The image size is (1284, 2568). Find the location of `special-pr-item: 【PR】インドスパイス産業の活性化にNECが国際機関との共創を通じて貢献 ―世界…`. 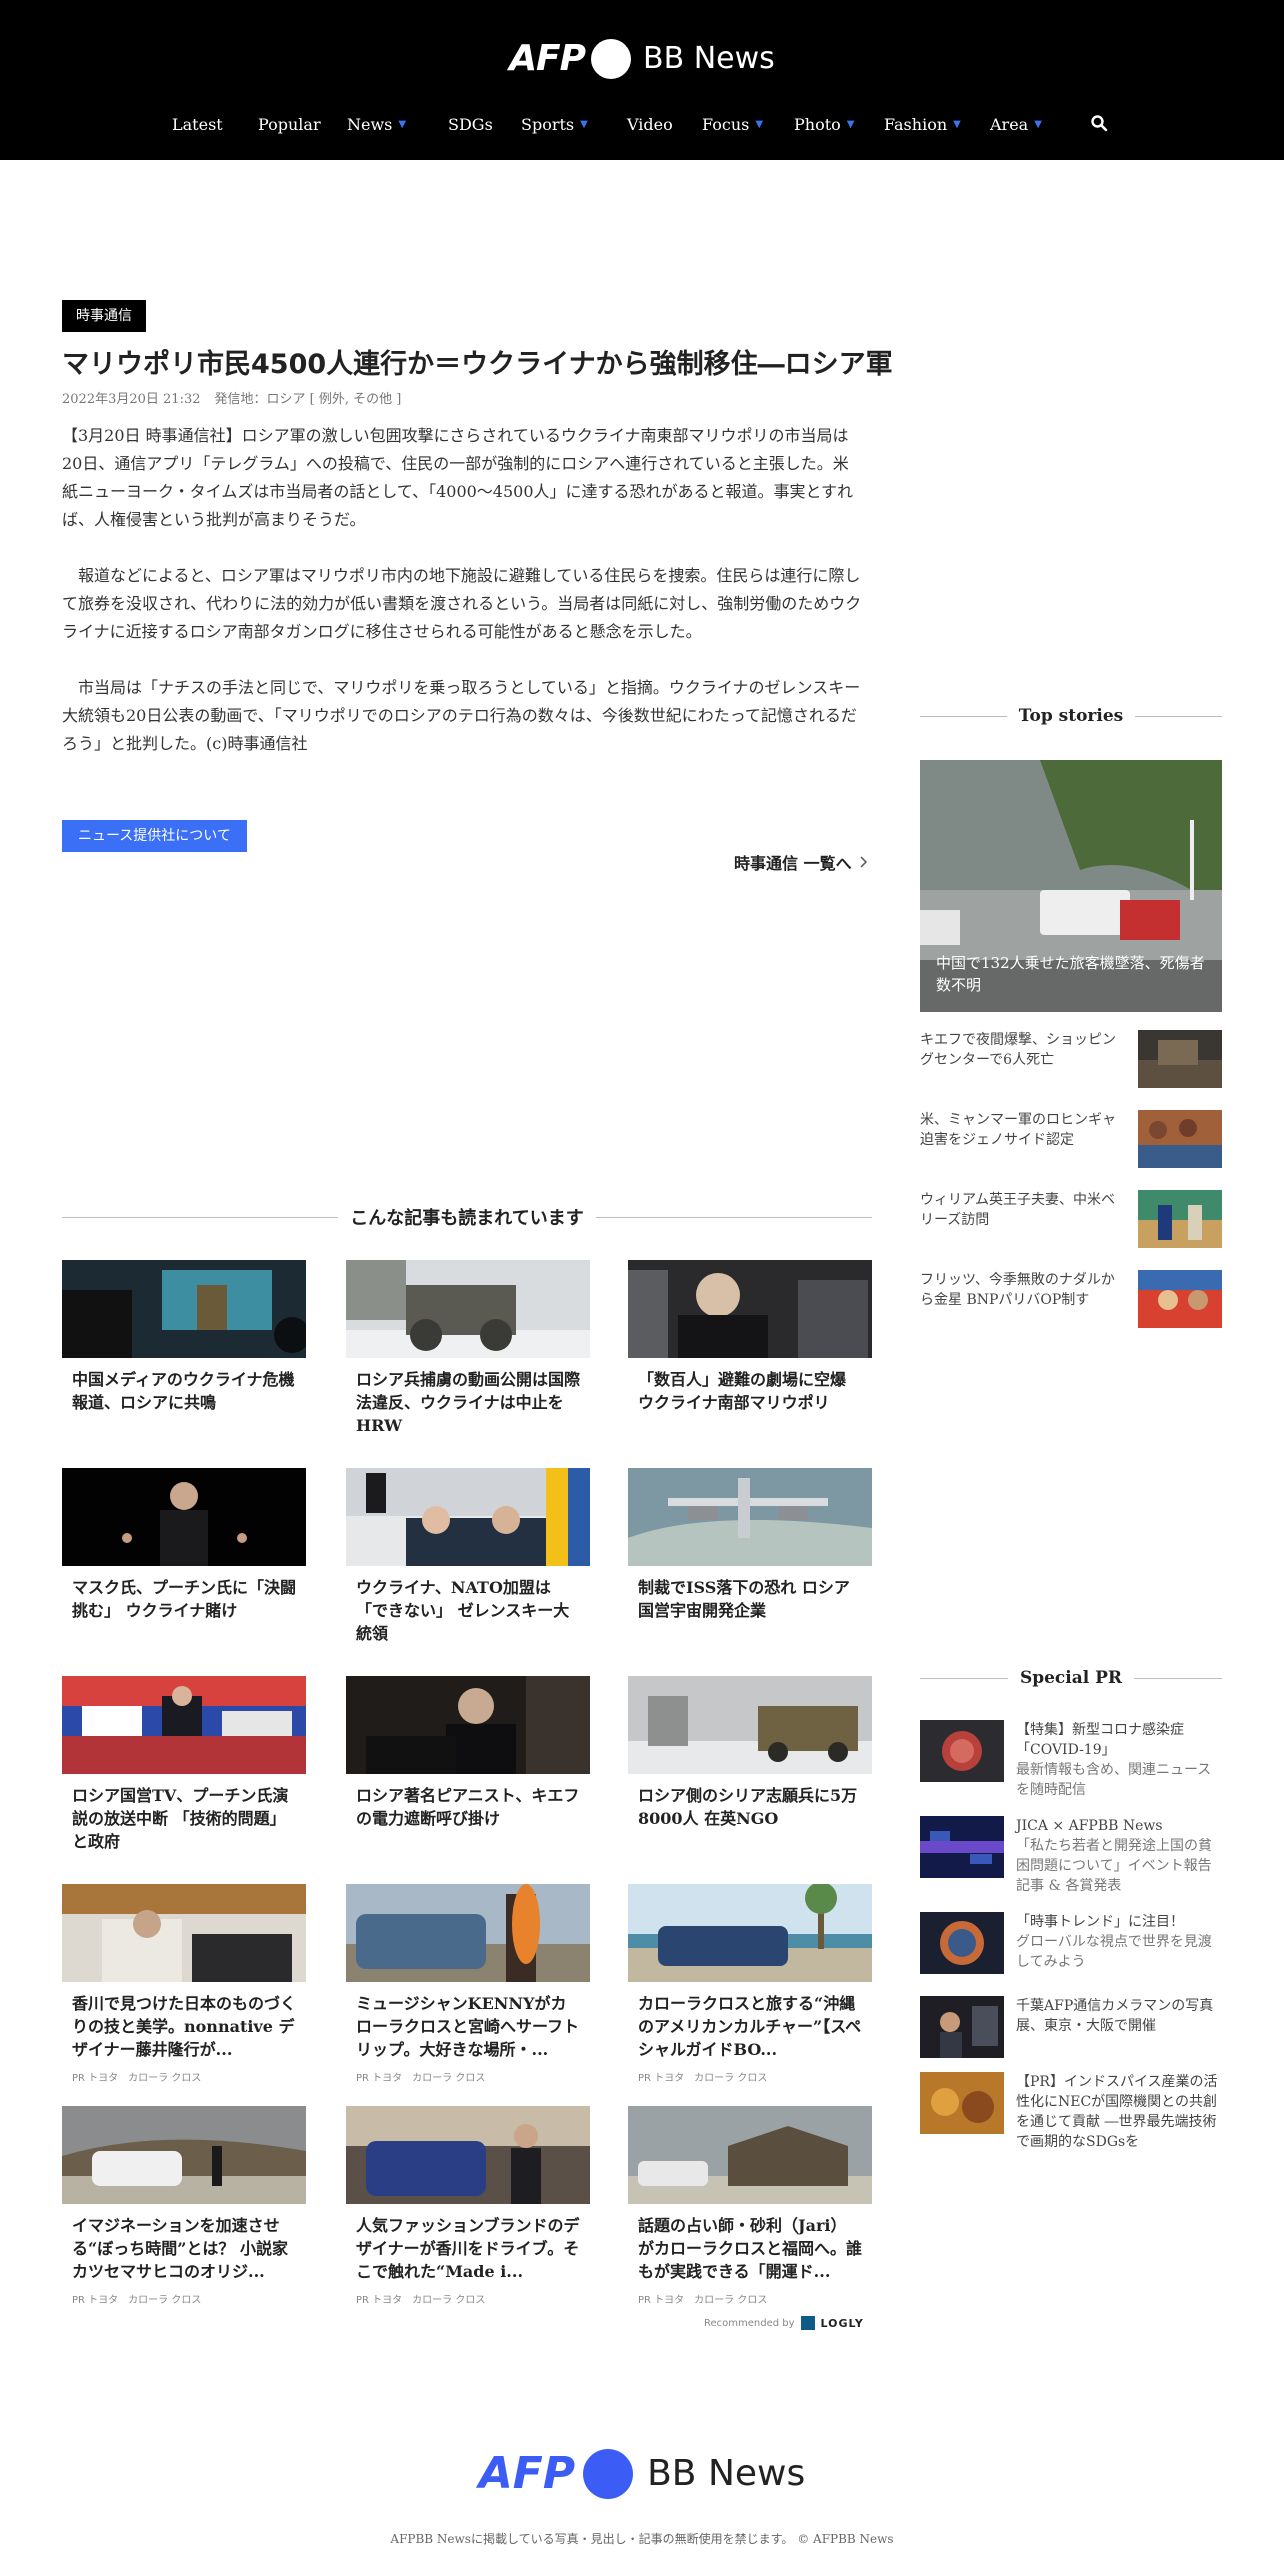

special-pr-item: 【PR】インドスパイス産業の活性化にNECが国際機関との共創を通じて貢献 ―世界… is located at coordinates (1071, 2112).